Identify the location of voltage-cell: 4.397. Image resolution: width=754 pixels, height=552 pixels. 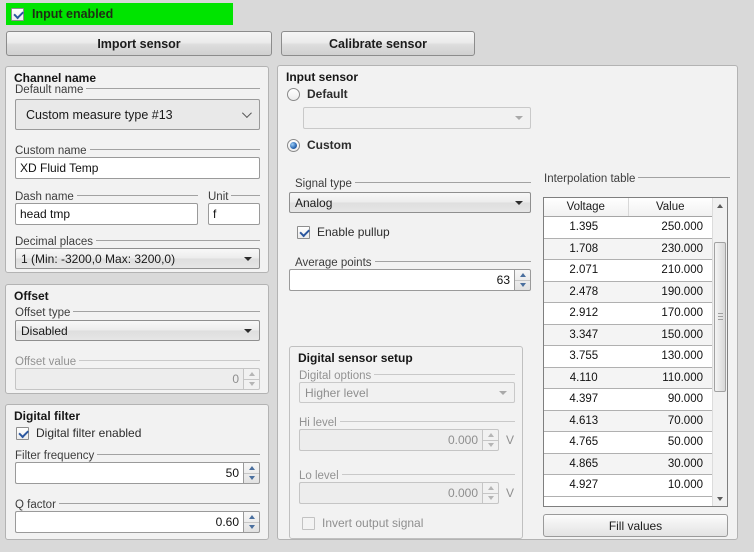
(584, 399).